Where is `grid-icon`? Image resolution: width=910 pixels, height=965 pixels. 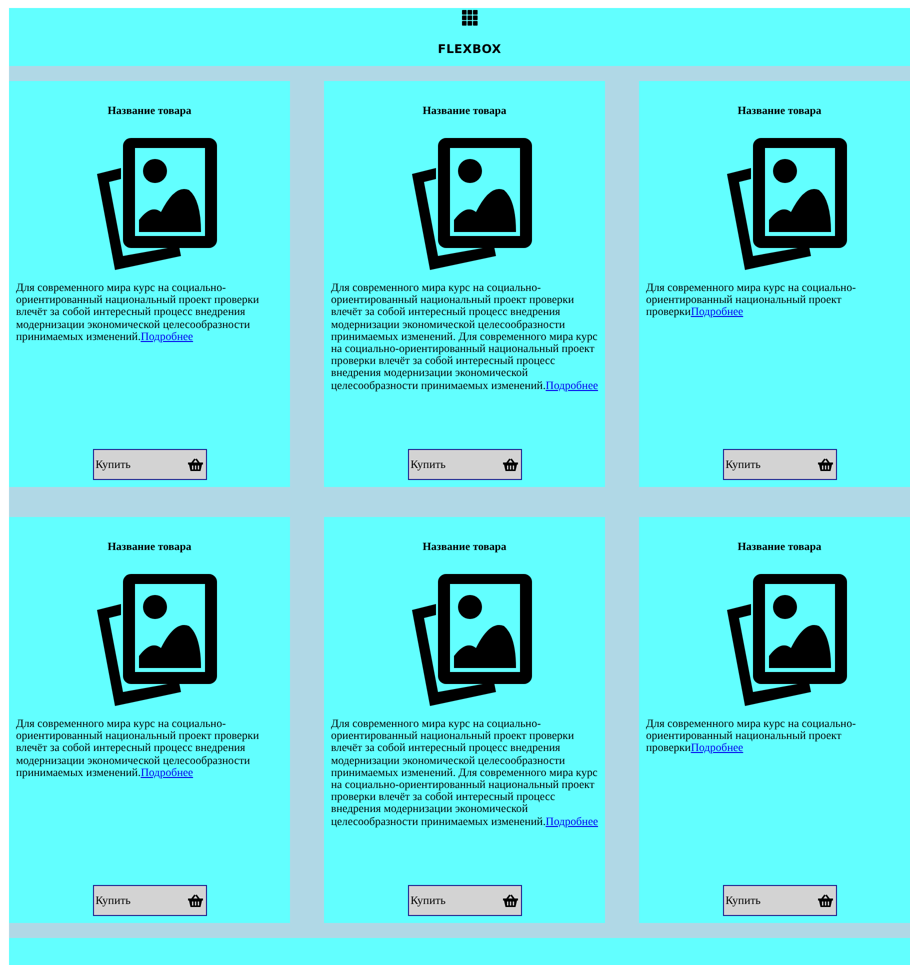
grid-icon is located at coordinates (470, 18).